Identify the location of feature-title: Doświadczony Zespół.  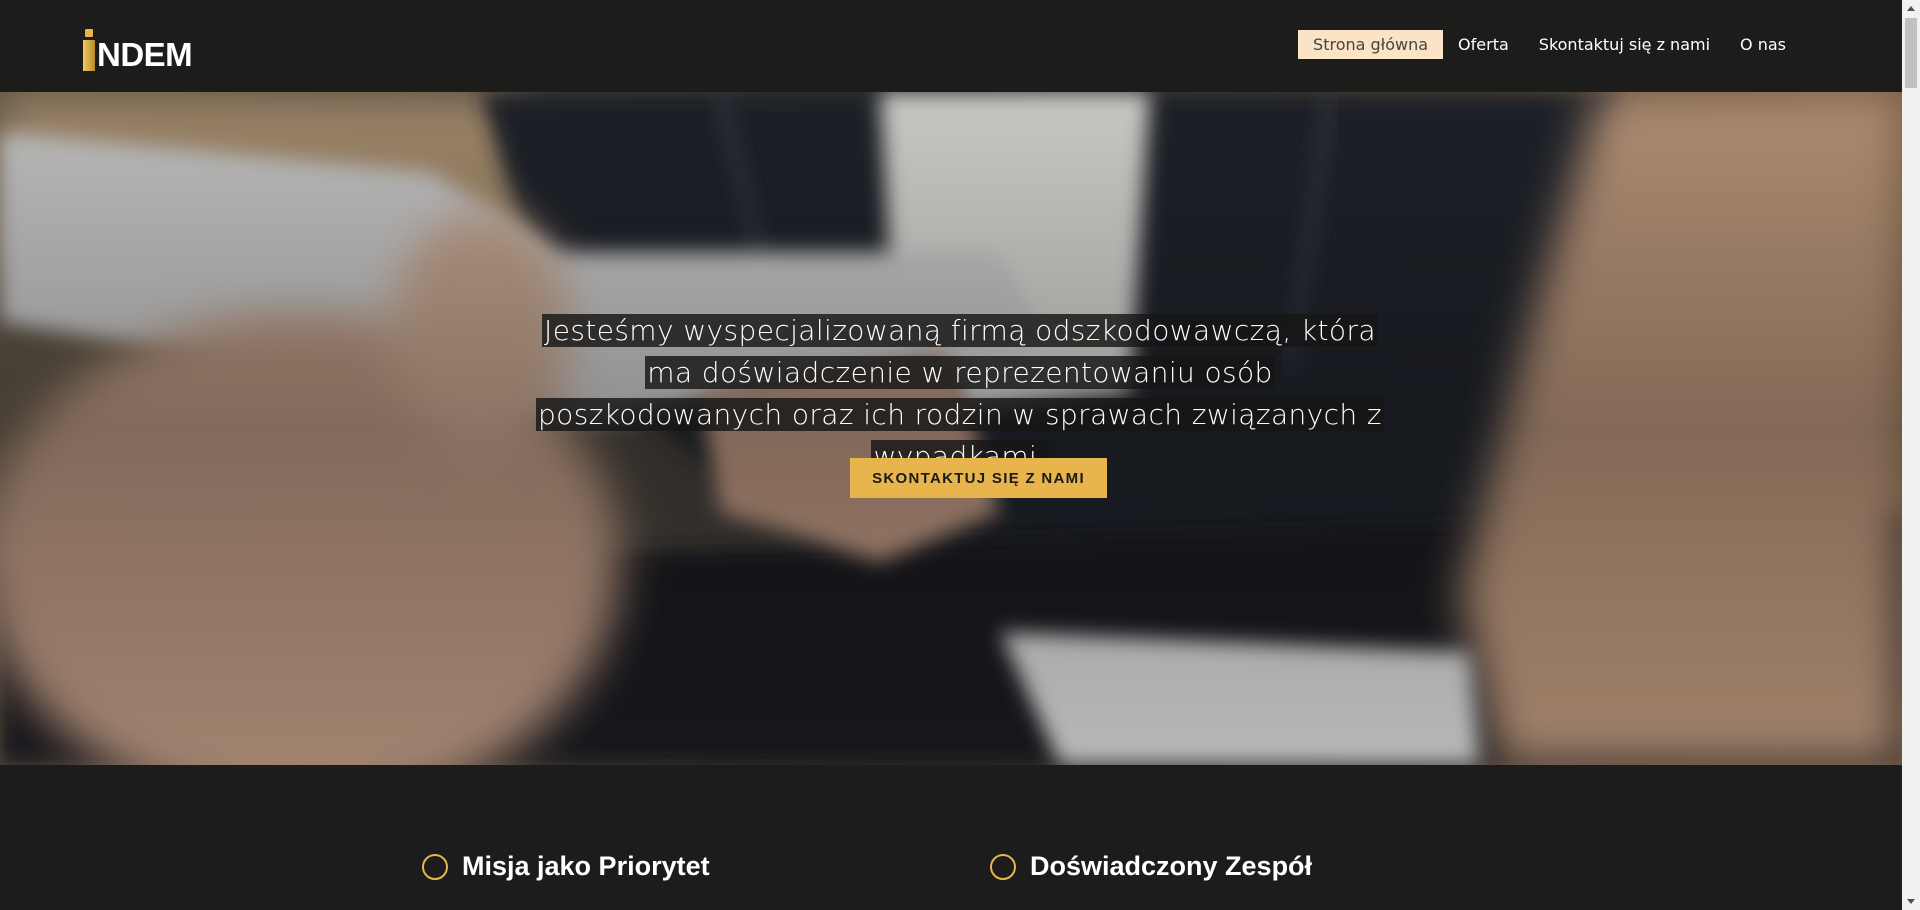
(1171, 866).